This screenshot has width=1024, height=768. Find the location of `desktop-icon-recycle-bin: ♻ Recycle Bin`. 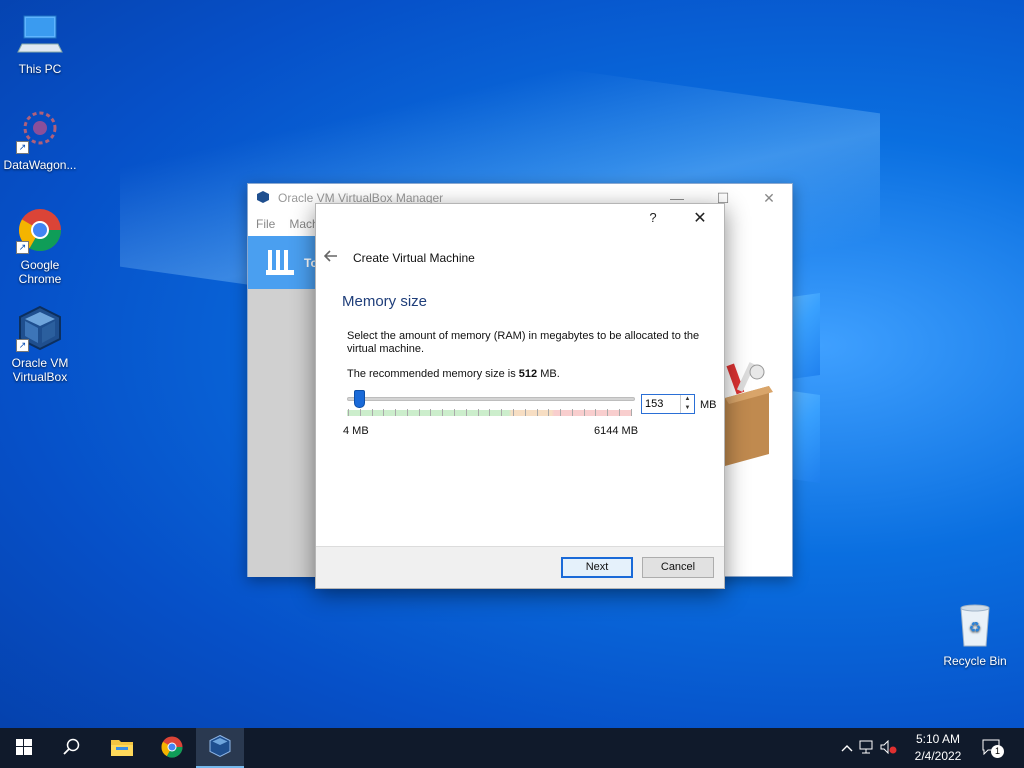

desktop-icon-recycle-bin: ♻ Recycle Bin is located at coordinates (975, 635).